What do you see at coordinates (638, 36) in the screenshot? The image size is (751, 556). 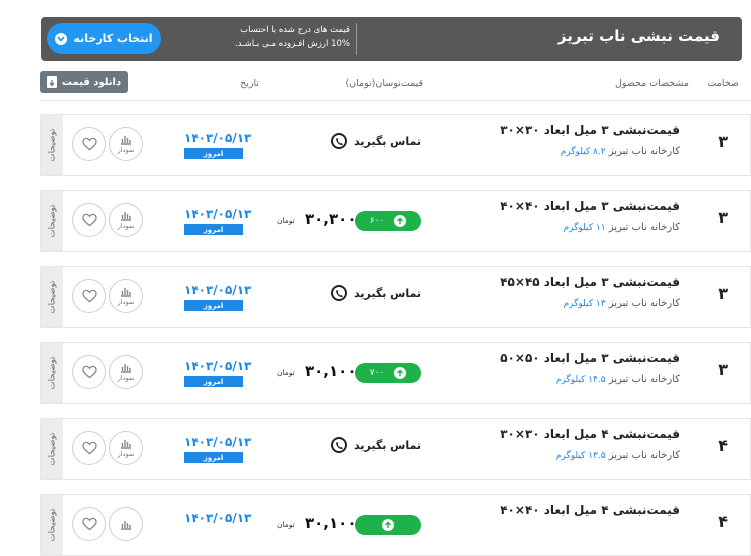 I see `page-title: قیمت نبشی ناب تبریز` at bounding box center [638, 36].